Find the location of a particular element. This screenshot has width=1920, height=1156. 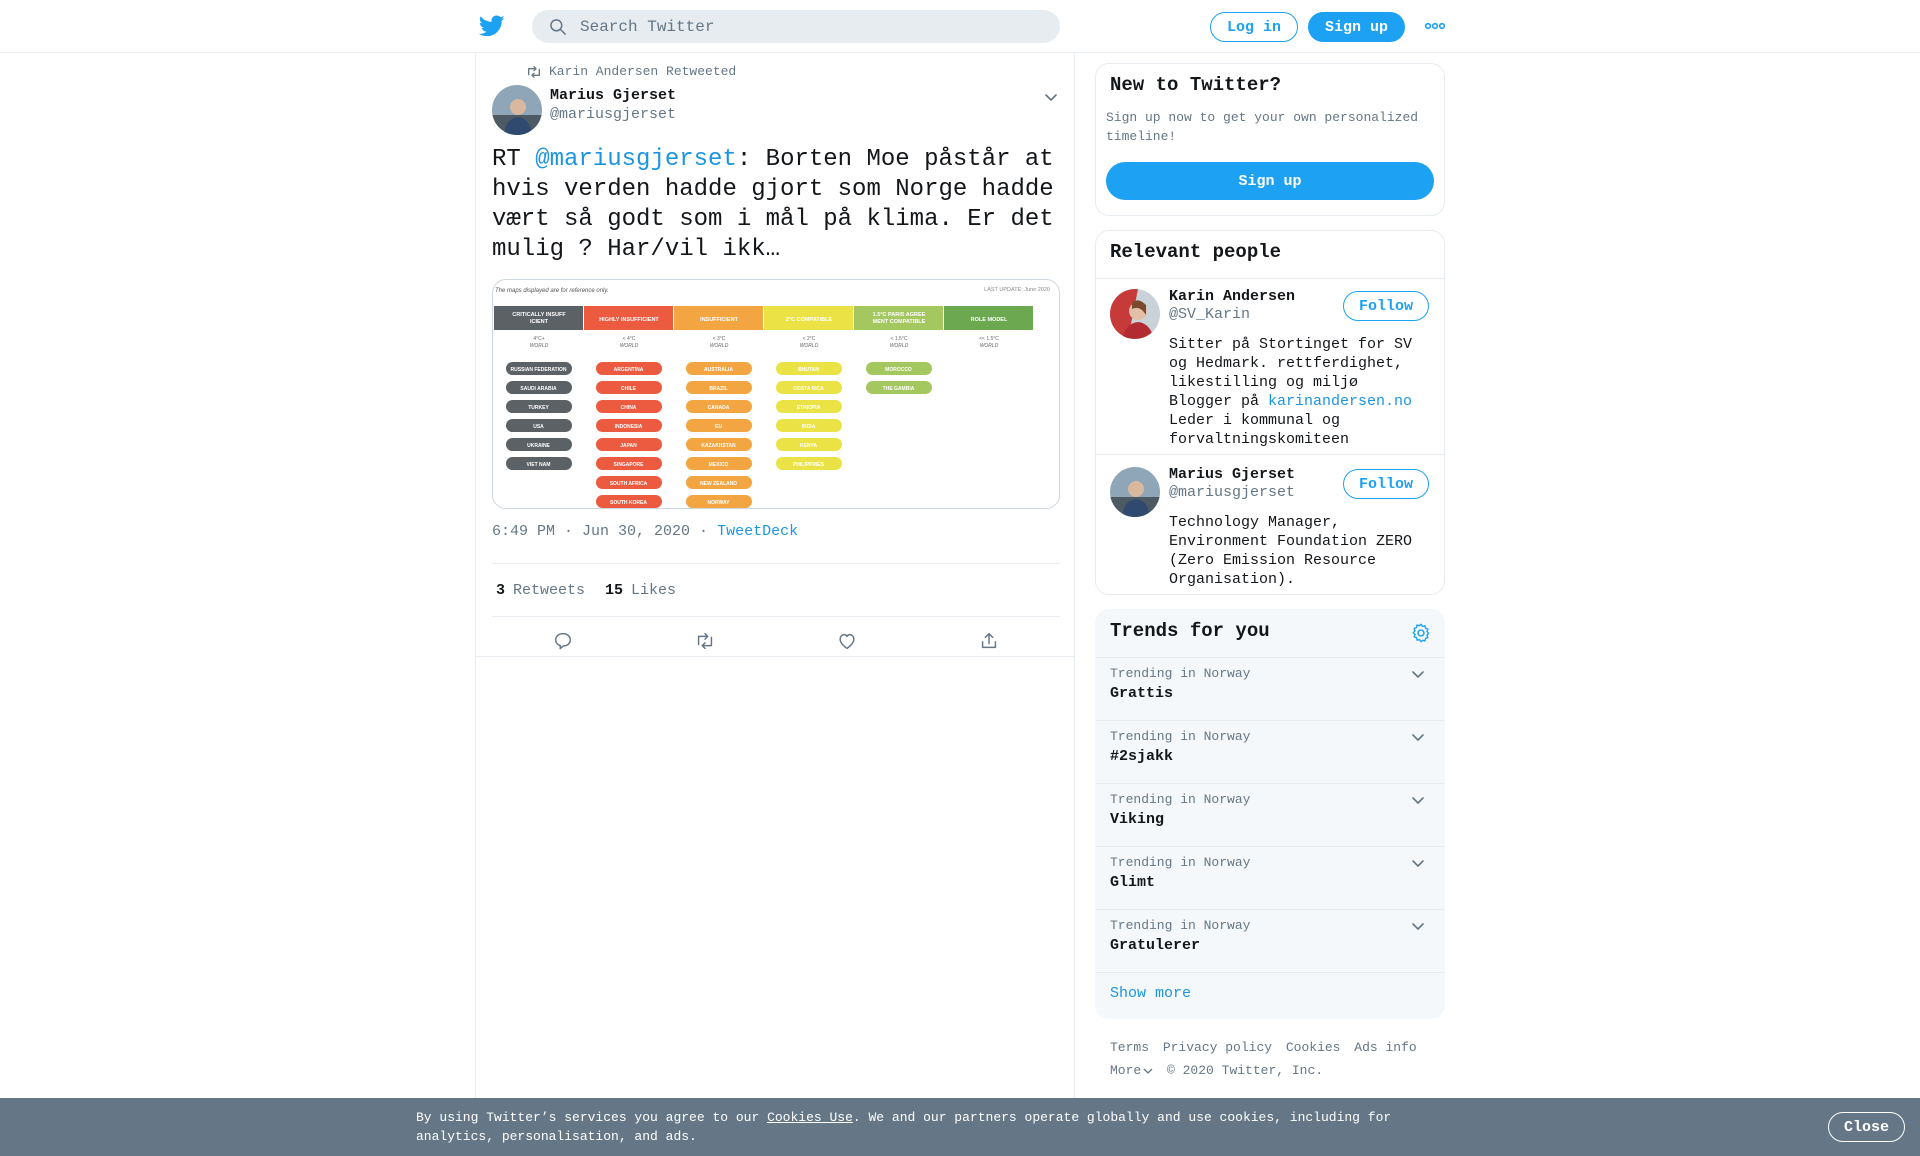

trend-item: Trending in Norway Gratulerer is located at coordinates (1270, 940).